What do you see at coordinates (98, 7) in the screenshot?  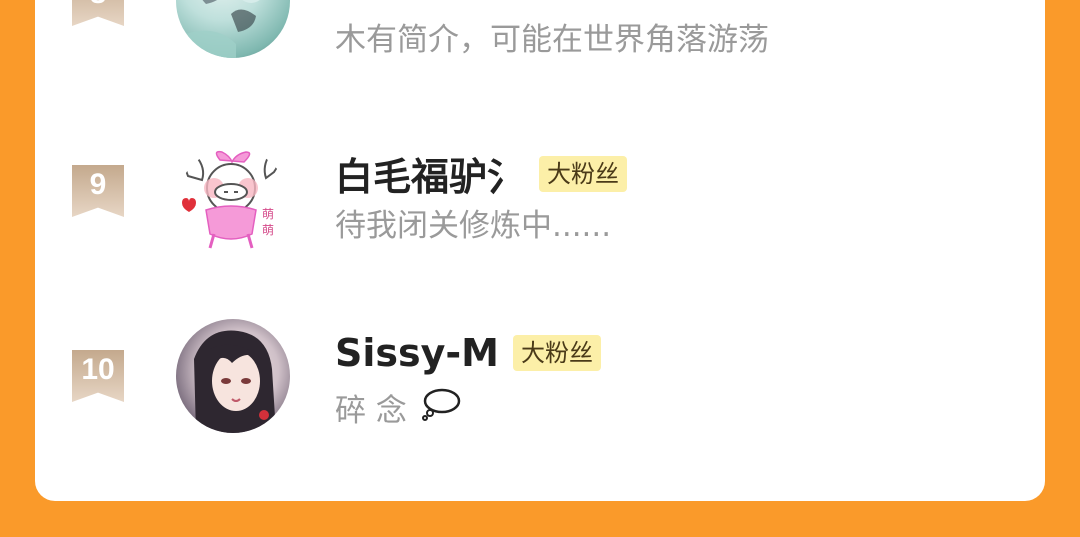 I see `rank-number: 8` at bounding box center [98, 7].